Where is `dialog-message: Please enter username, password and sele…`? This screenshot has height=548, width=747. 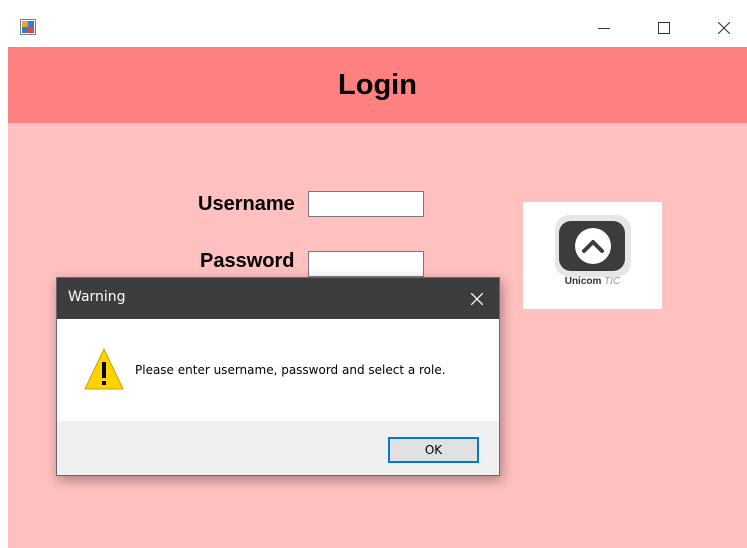 dialog-message: Please enter username, password and sele… is located at coordinates (290, 370).